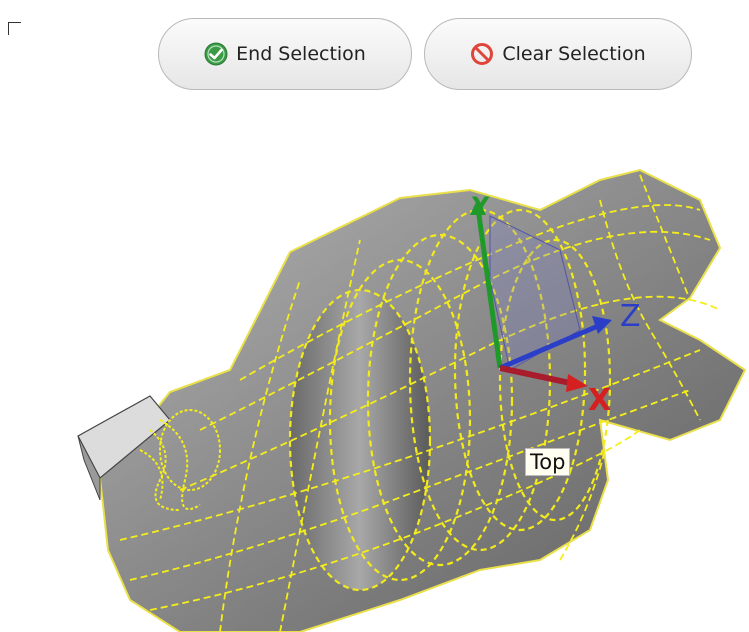 The width and height of the screenshot is (749, 632). Describe the element at coordinates (480, 206) in the screenshot. I see `axis-label-y: Y` at that location.